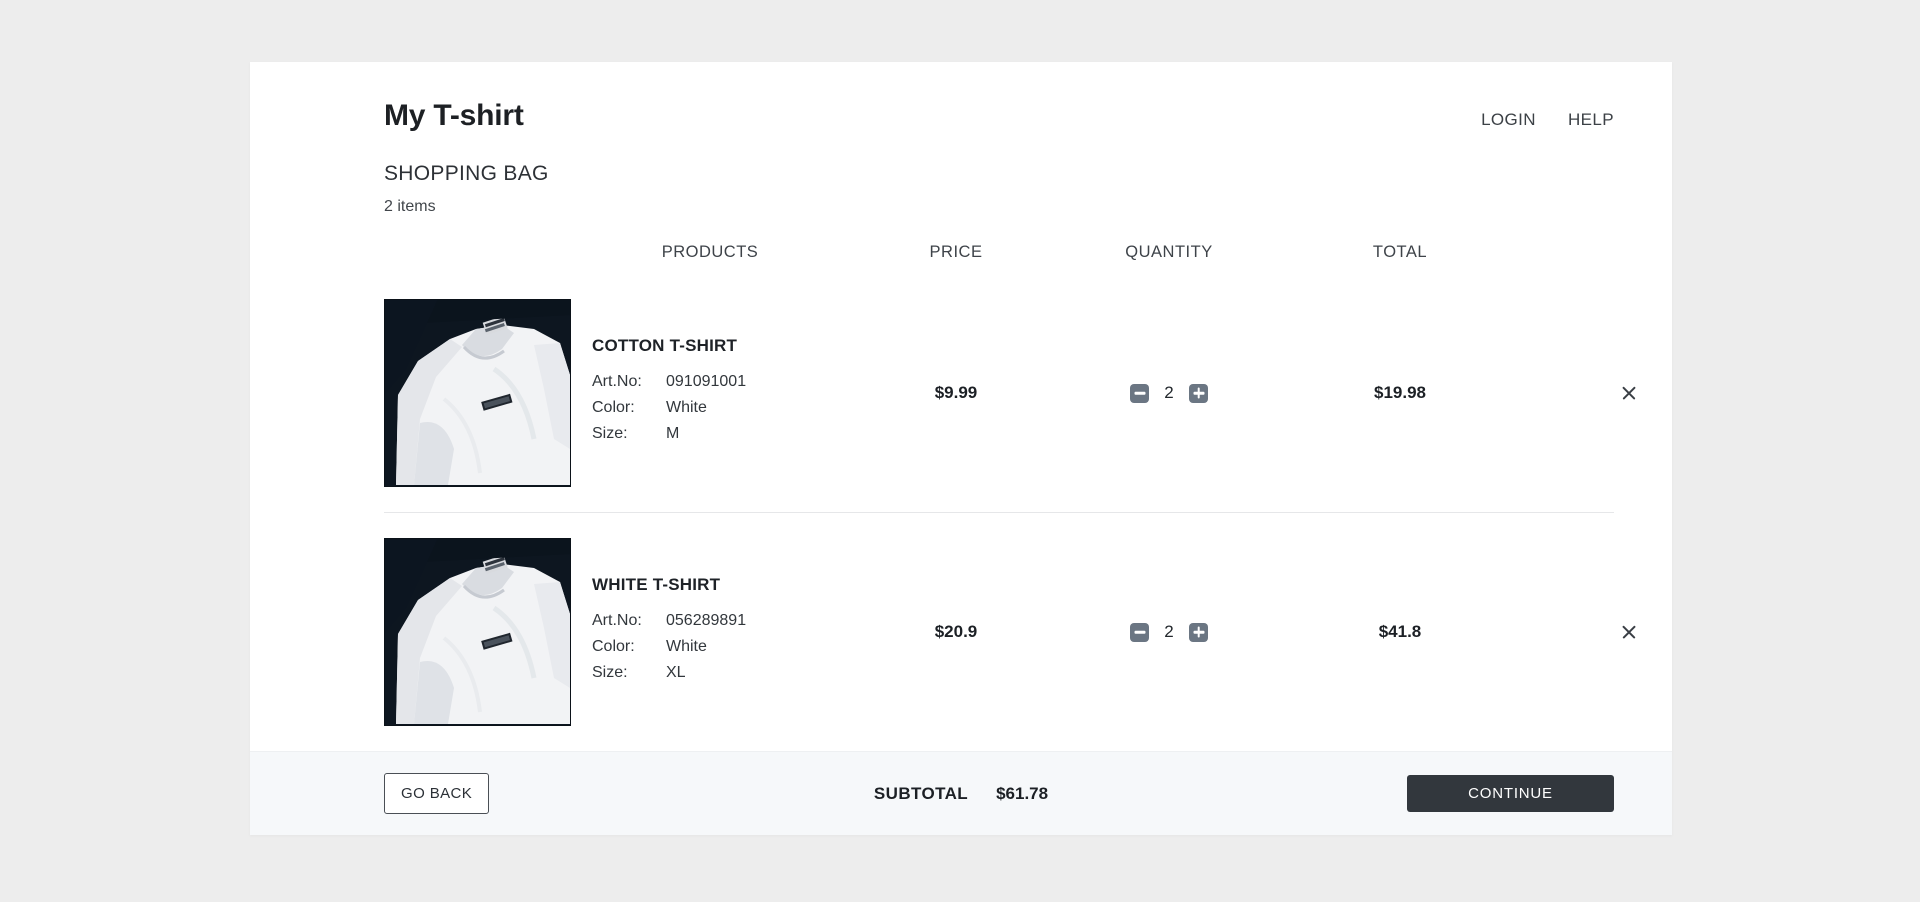  I want to click on brand-title: My T-shirt, so click(454, 115).